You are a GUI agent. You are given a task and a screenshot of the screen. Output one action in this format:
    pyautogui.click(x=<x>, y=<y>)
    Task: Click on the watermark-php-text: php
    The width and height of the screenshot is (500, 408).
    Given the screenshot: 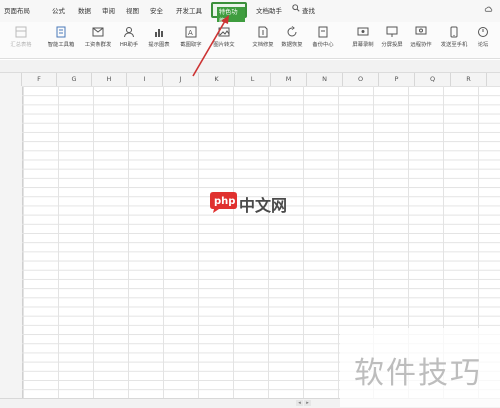 What is the action you would take?
    pyautogui.click(x=225, y=201)
    